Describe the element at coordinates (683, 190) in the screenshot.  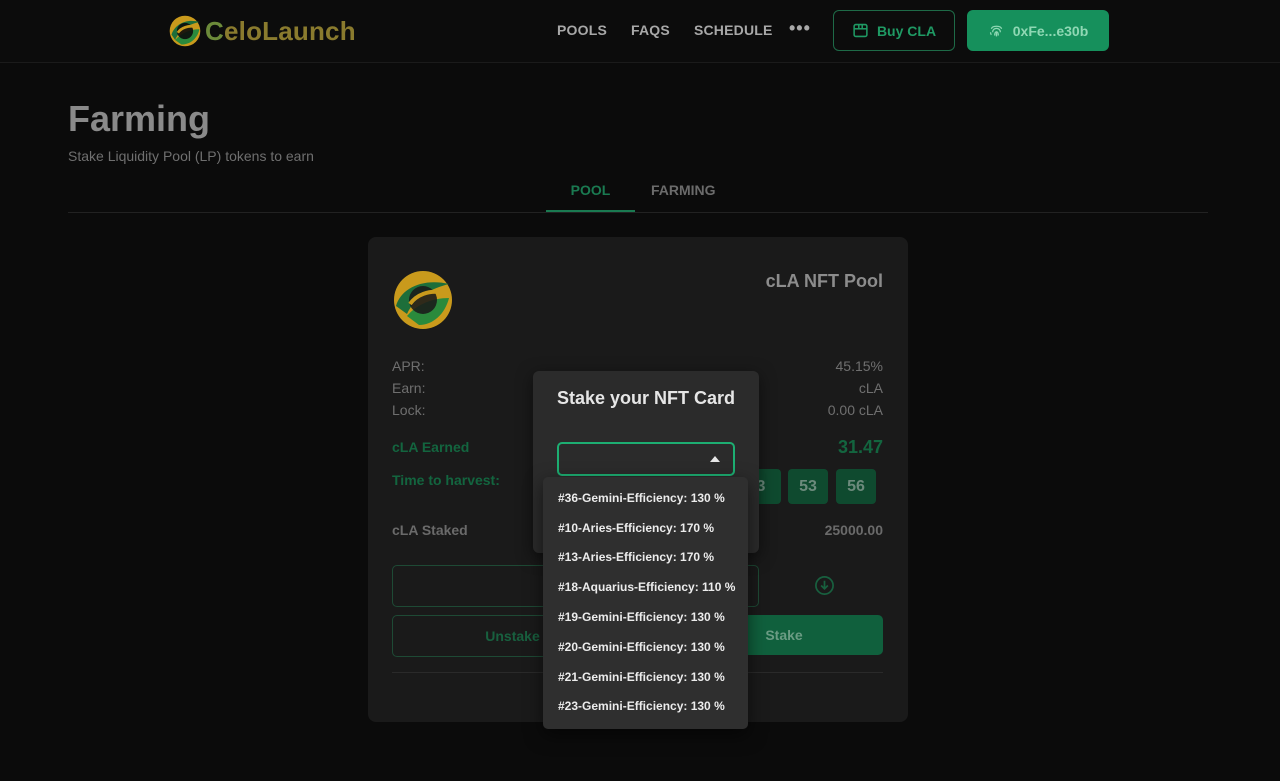
I see `tab-farming: FARMING` at that location.